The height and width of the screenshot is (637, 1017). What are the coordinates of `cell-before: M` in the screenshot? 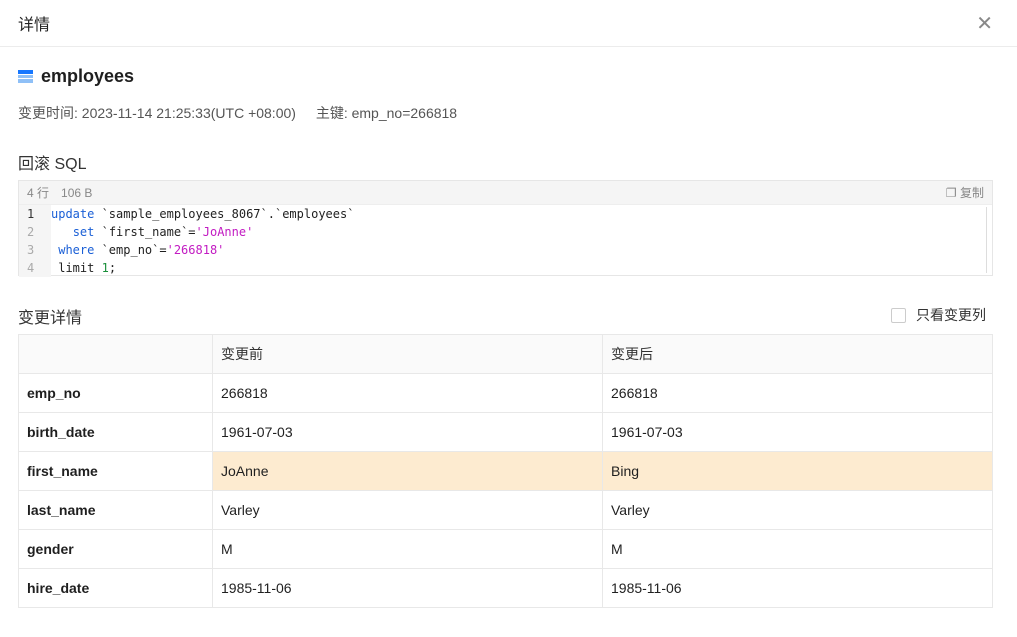 It's located at (407, 549).